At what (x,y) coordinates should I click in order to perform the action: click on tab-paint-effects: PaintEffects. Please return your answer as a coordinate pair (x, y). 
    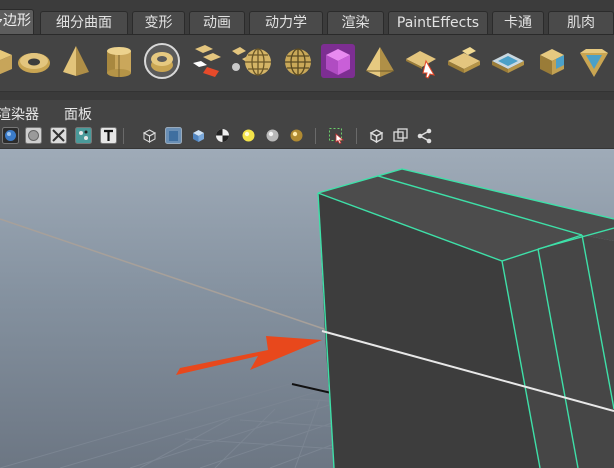
    Looking at the image, I should click on (438, 22).